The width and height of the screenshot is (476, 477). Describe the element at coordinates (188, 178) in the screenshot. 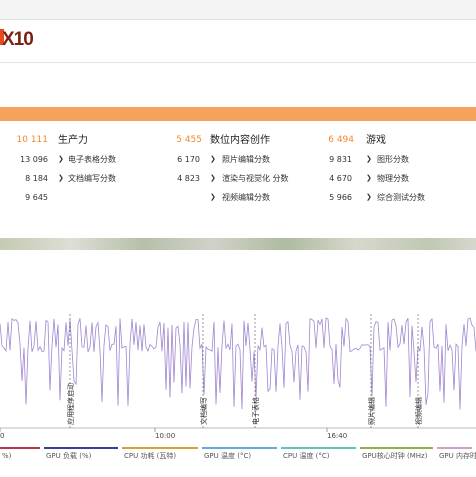

I see `subscore-value: 4 823` at that location.